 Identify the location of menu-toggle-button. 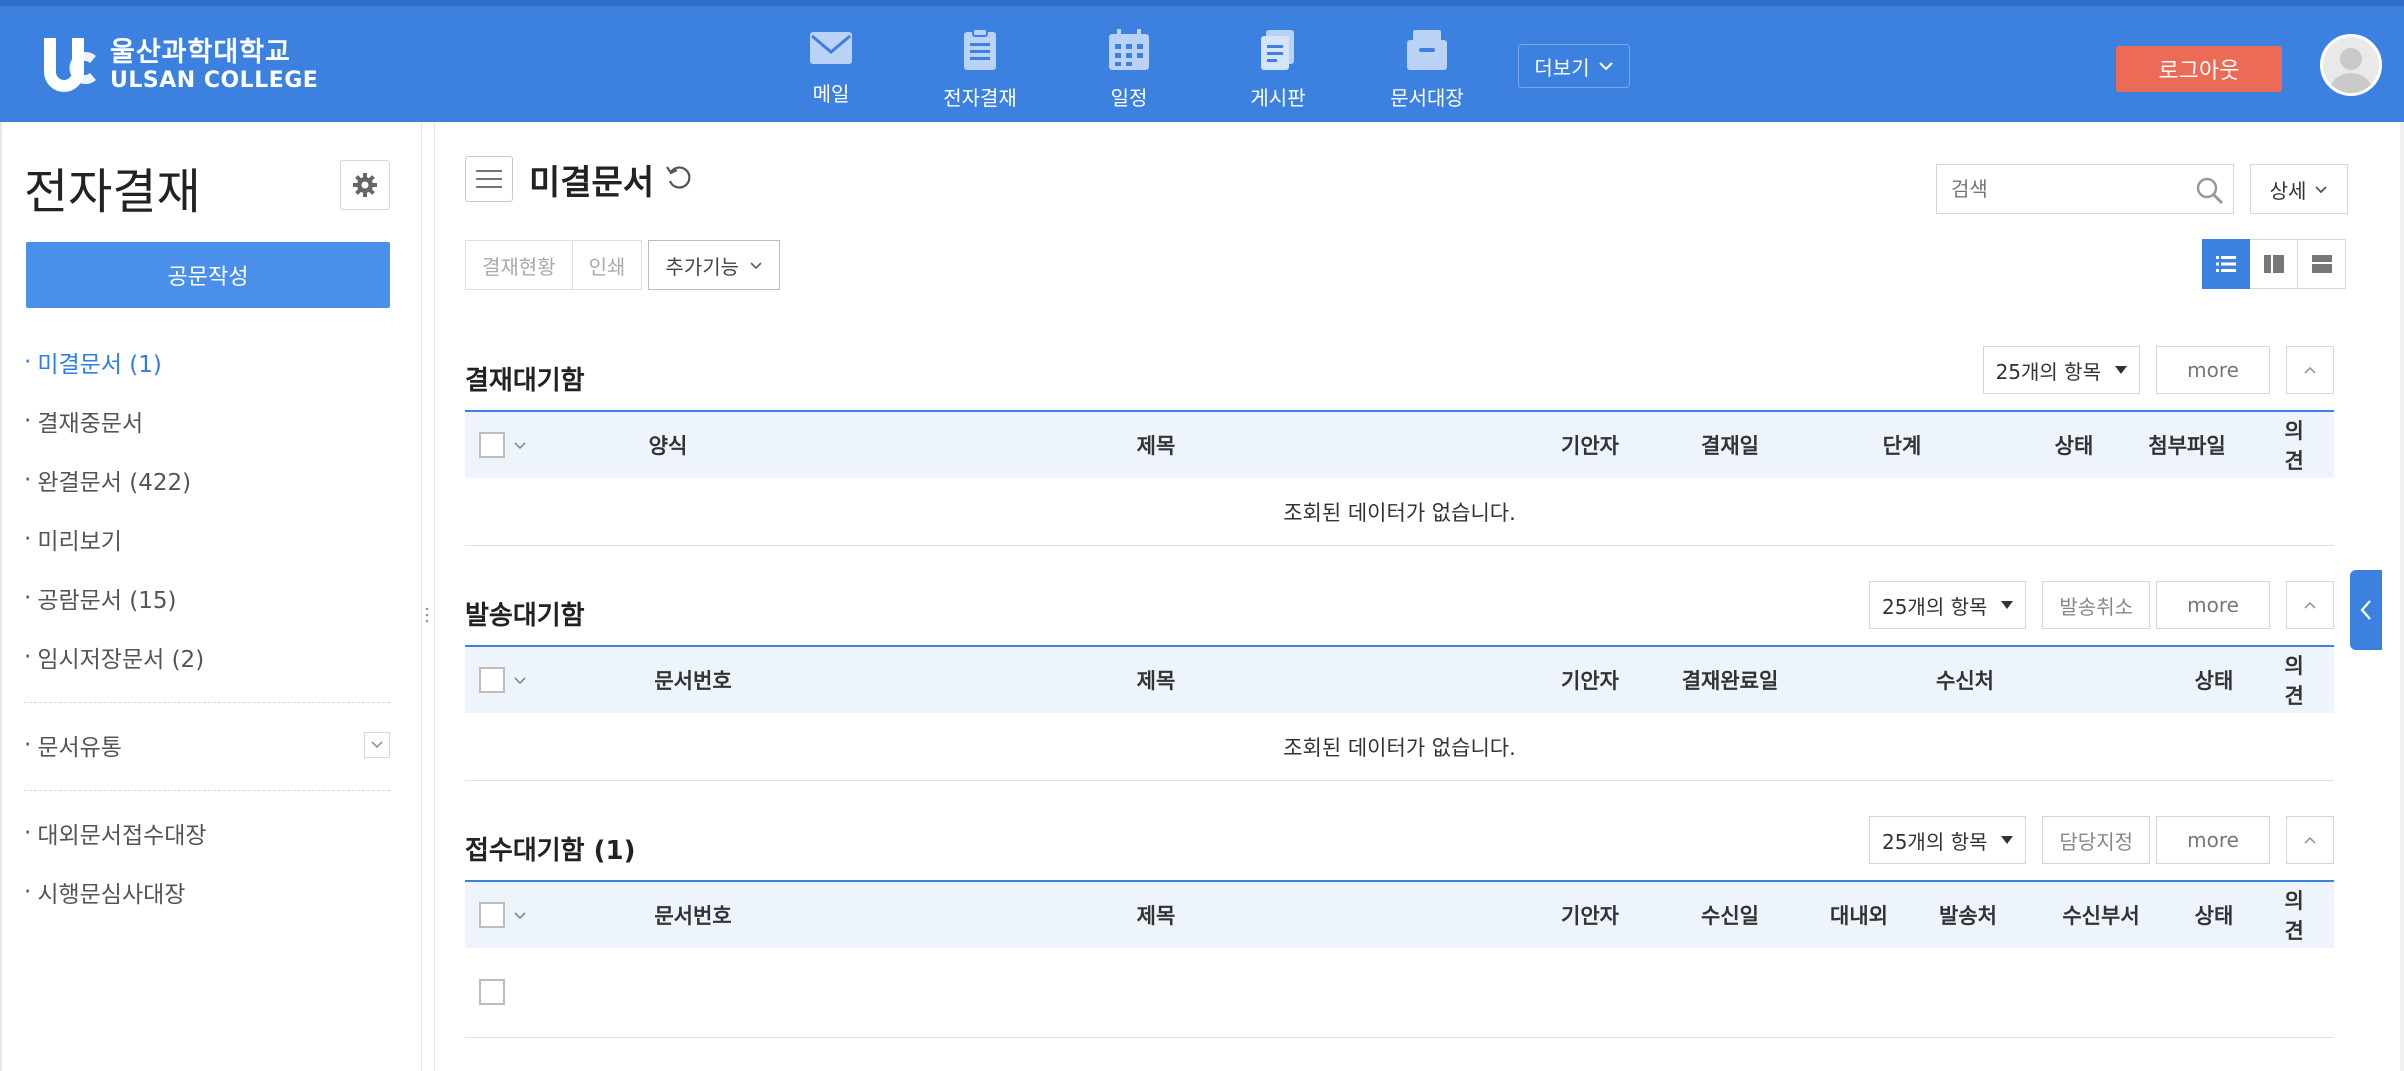
(489, 179).